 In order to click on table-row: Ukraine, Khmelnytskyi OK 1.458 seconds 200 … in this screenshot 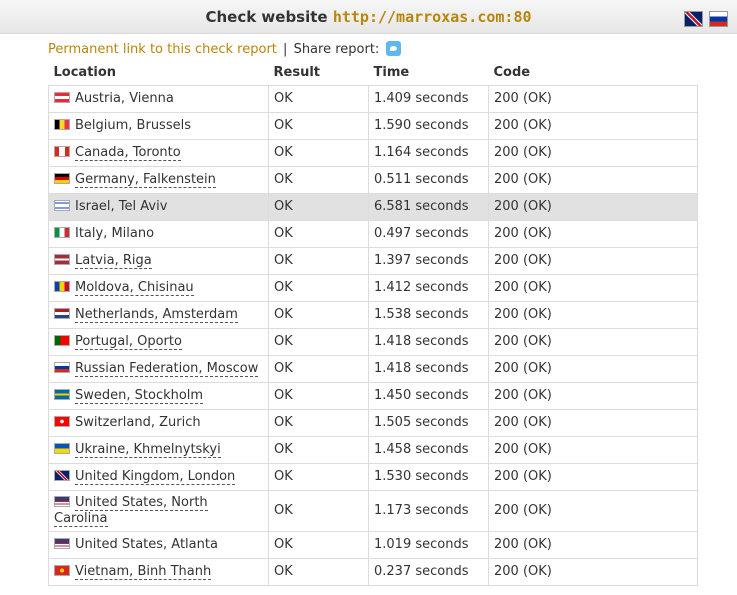, I will do `click(373, 450)`.